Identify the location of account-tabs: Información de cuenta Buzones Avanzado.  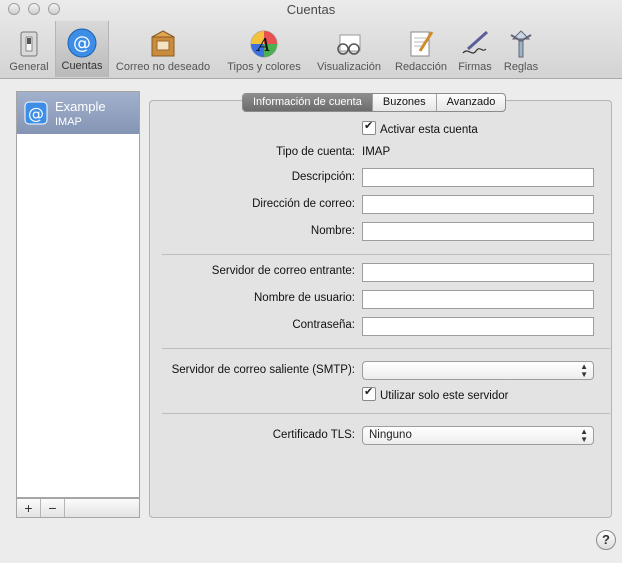
(374, 102).